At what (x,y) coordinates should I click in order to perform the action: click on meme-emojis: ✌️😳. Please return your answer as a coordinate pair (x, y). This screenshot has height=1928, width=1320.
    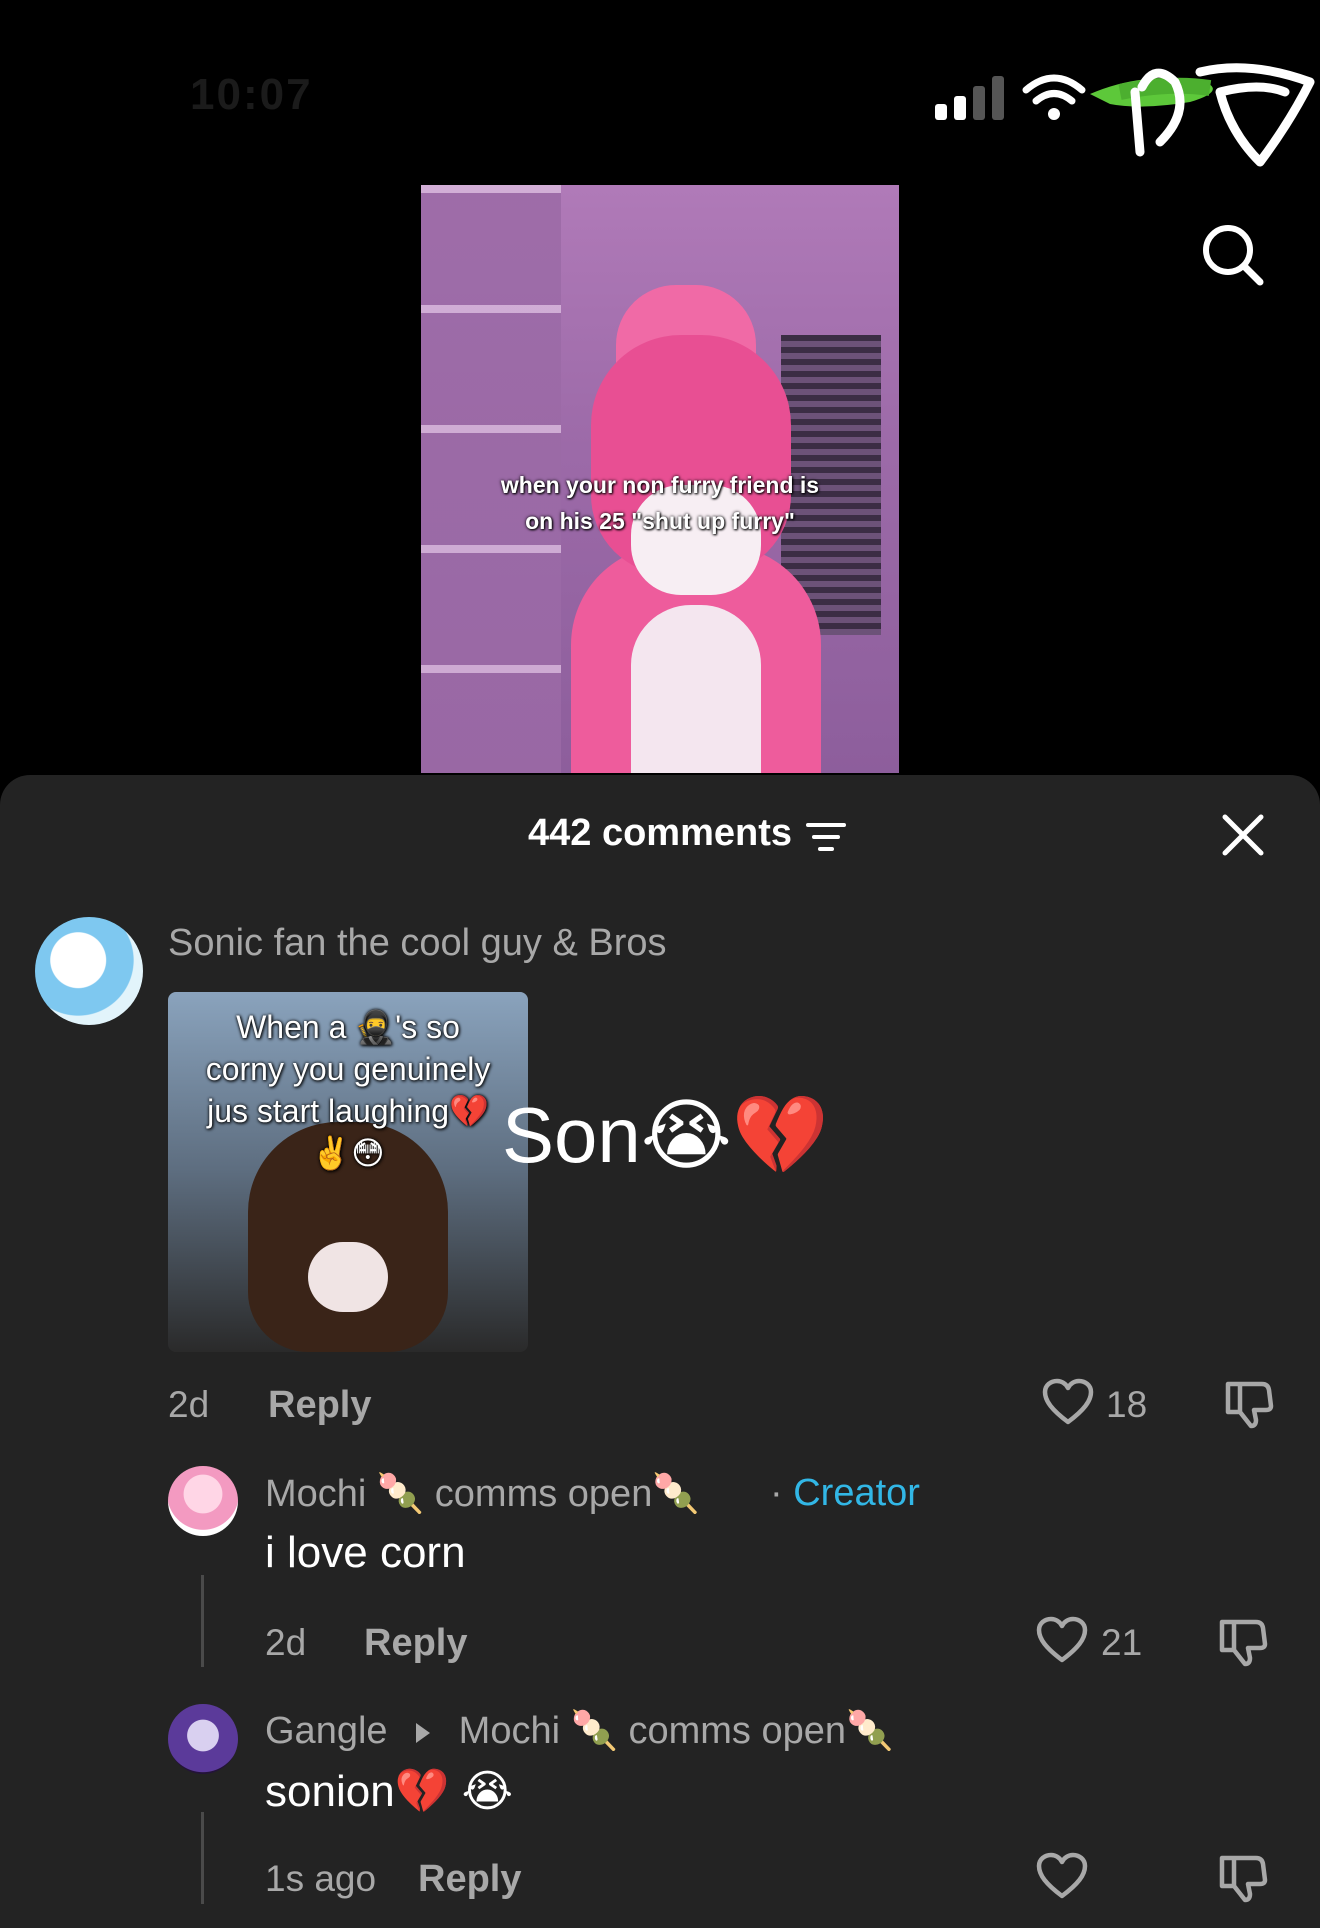
    Looking at the image, I should click on (348, 1153).